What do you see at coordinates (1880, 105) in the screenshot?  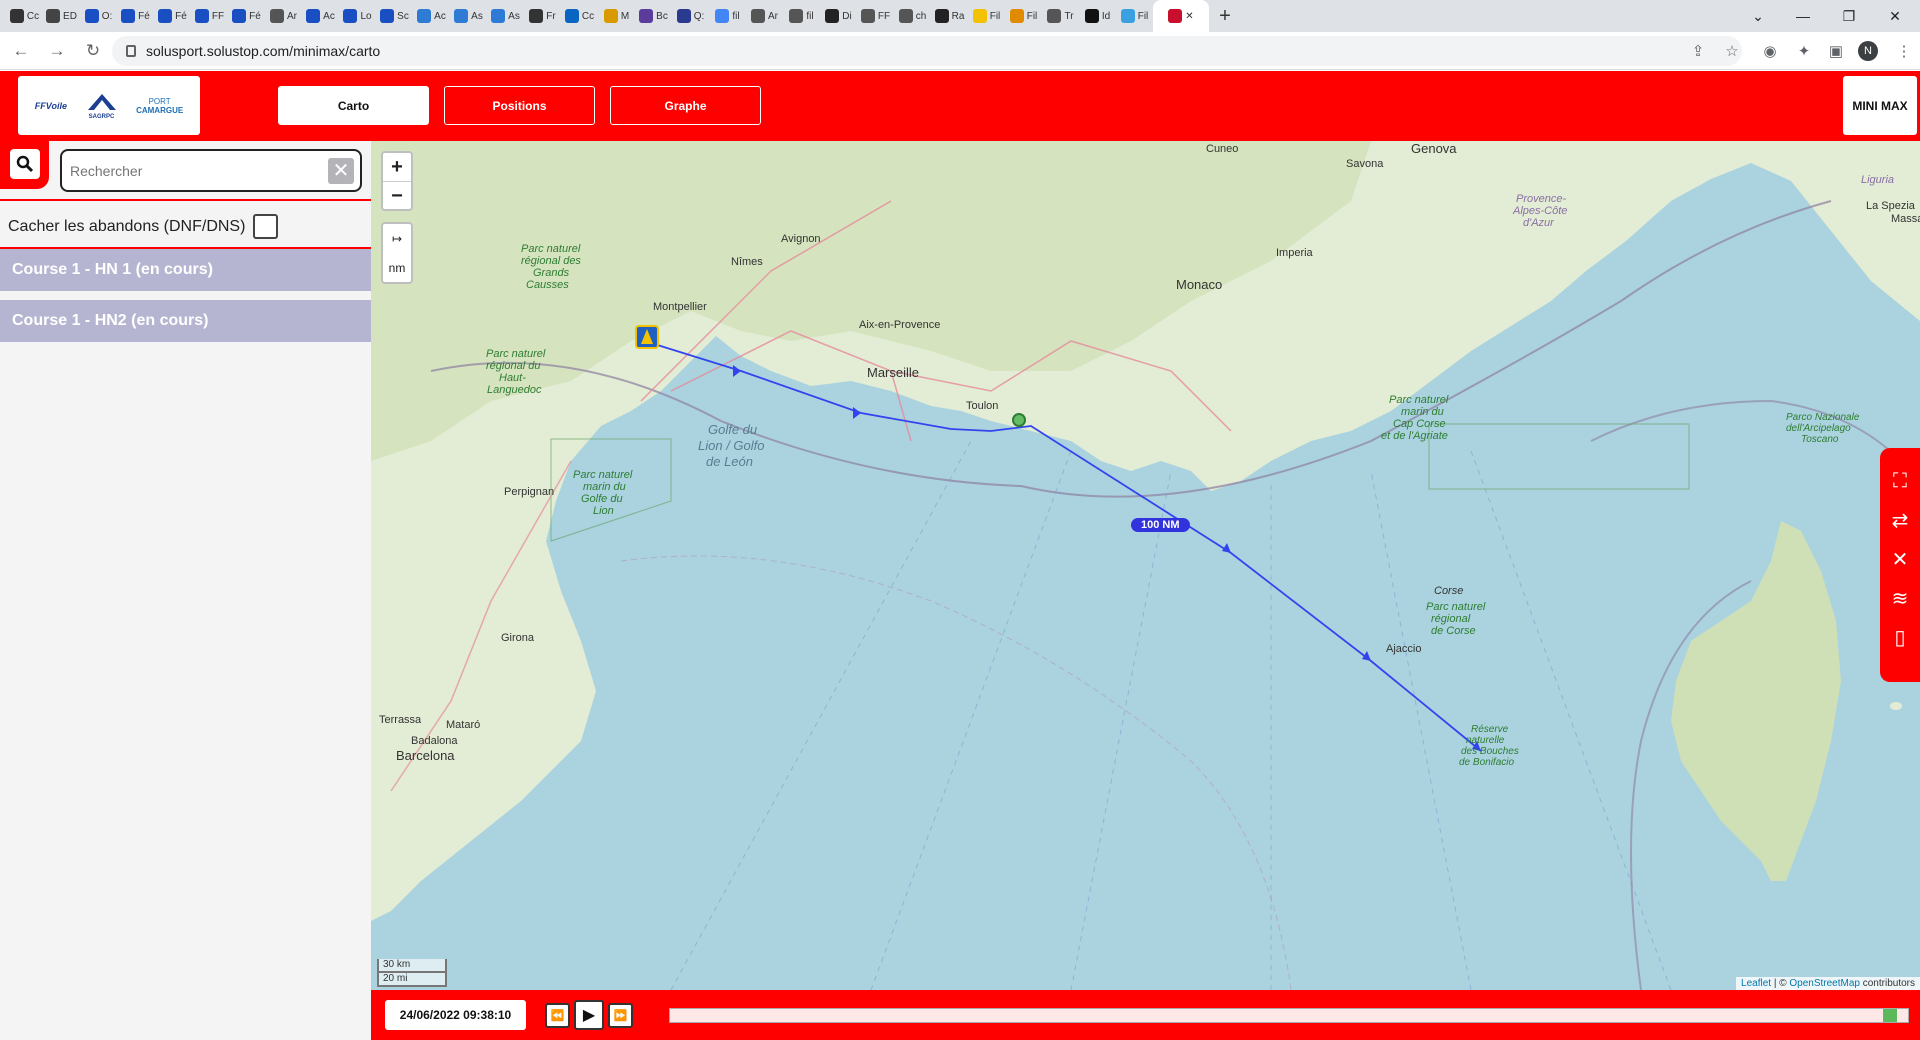 I see `app-name: MINI MAX` at bounding box center [1880, 105].